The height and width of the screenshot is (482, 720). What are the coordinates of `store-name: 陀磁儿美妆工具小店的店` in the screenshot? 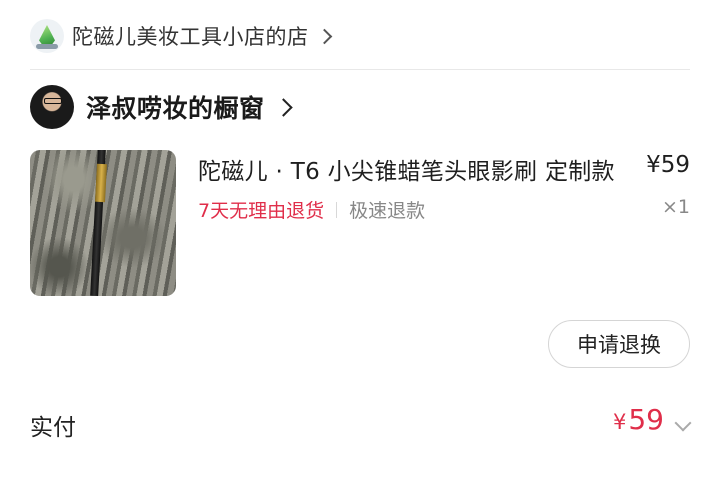 It's located at (190, 37).